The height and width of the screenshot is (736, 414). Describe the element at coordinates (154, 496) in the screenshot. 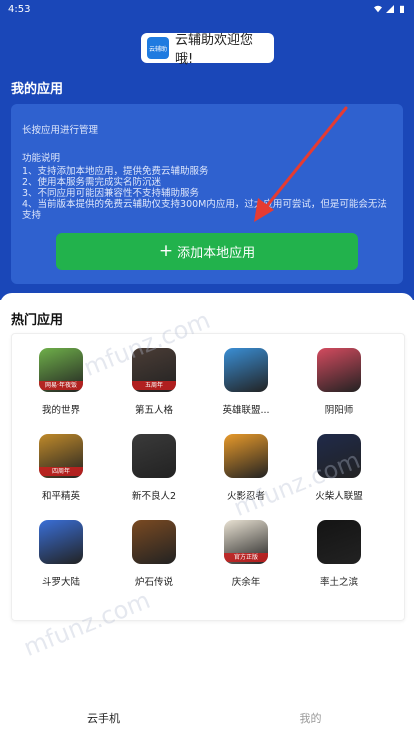

I see `app-name: 新不良人2` at that location.